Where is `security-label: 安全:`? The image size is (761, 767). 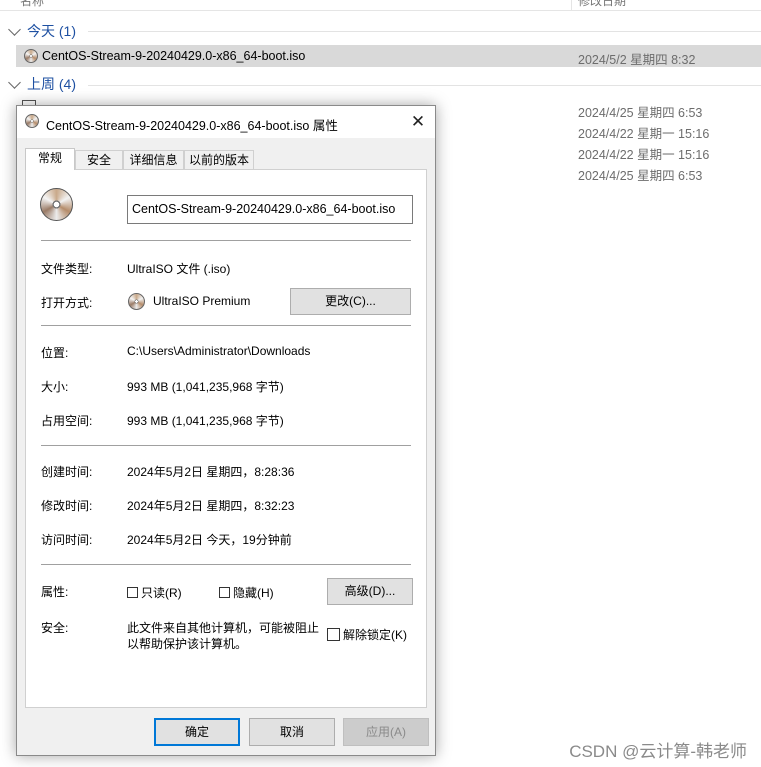 security-label: 安全: is located at coordinates (55, 628).